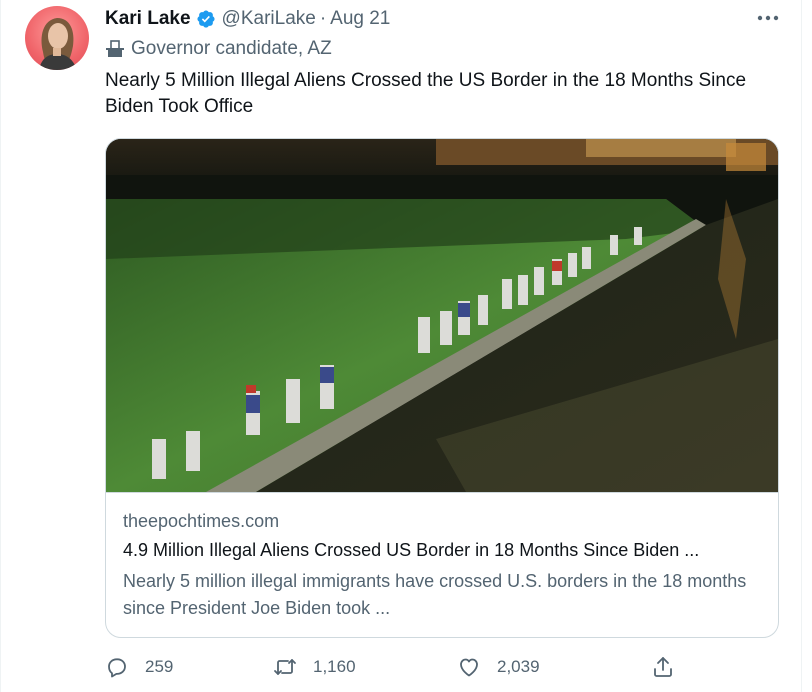 The image size is (812, 692). I want to click on reply-count: 259, so click(159, 666).